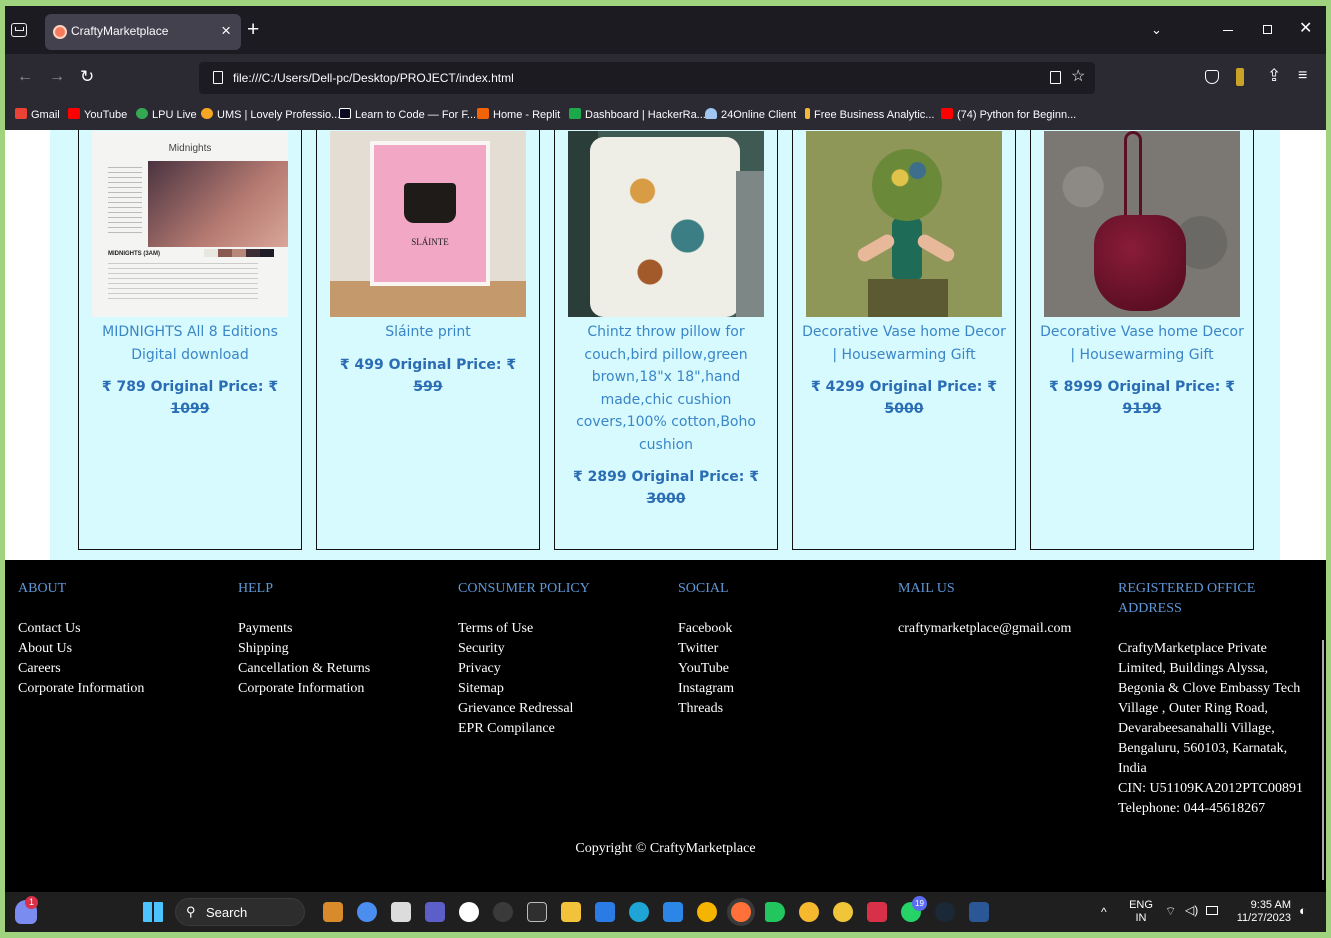 The width and height of the screenshot is (1331, 938). What do you see at coordinates (707, 912) in the screenshot?
I see `chrome-icon` at bounding box center [707, 912].